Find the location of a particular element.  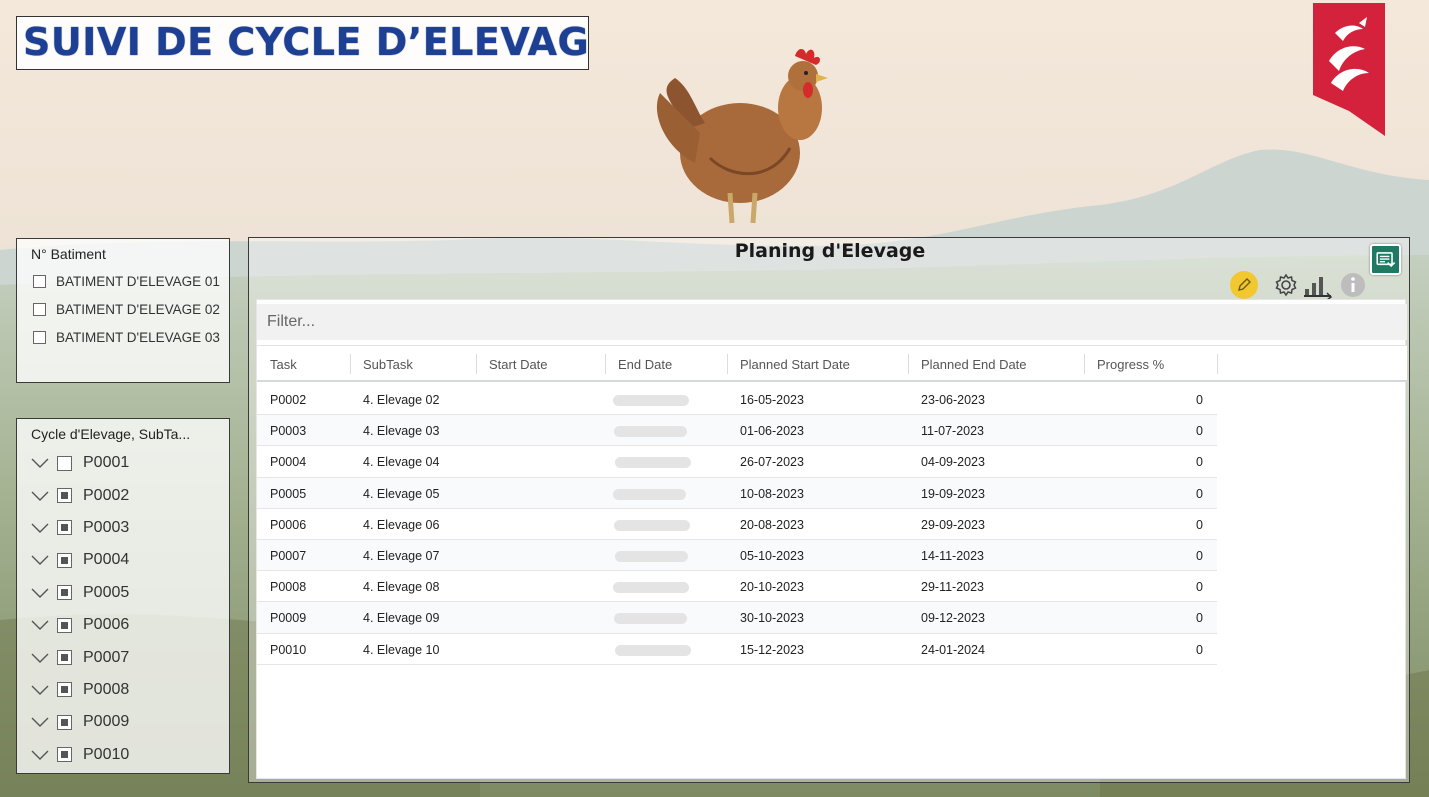

cycle-item: P0007 is located at coordinates (123, 657).